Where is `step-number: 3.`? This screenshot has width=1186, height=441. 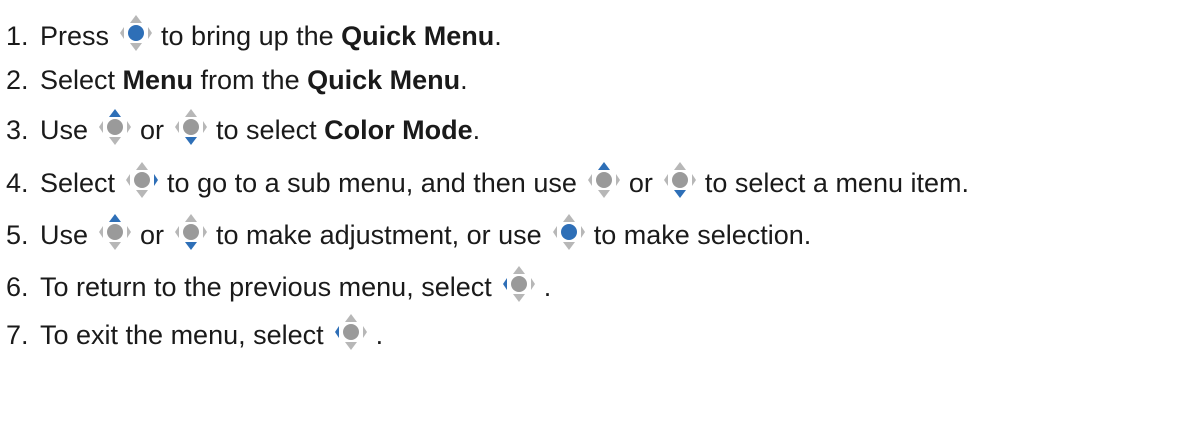
step-number: 3. is located at coordinates (17, 130).